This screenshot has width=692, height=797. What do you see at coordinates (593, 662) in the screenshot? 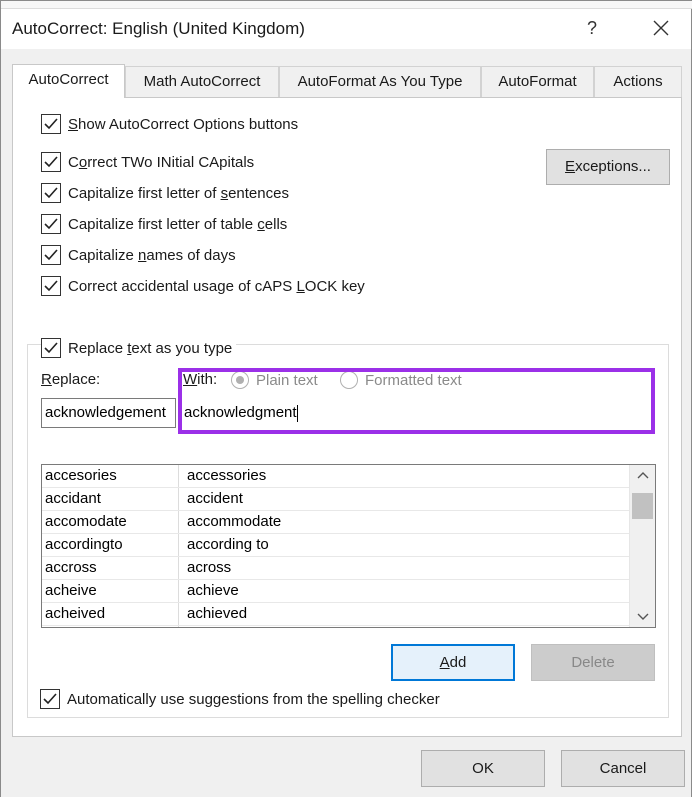
I see `delete-button: Delete` at bounding box center [593, 662].